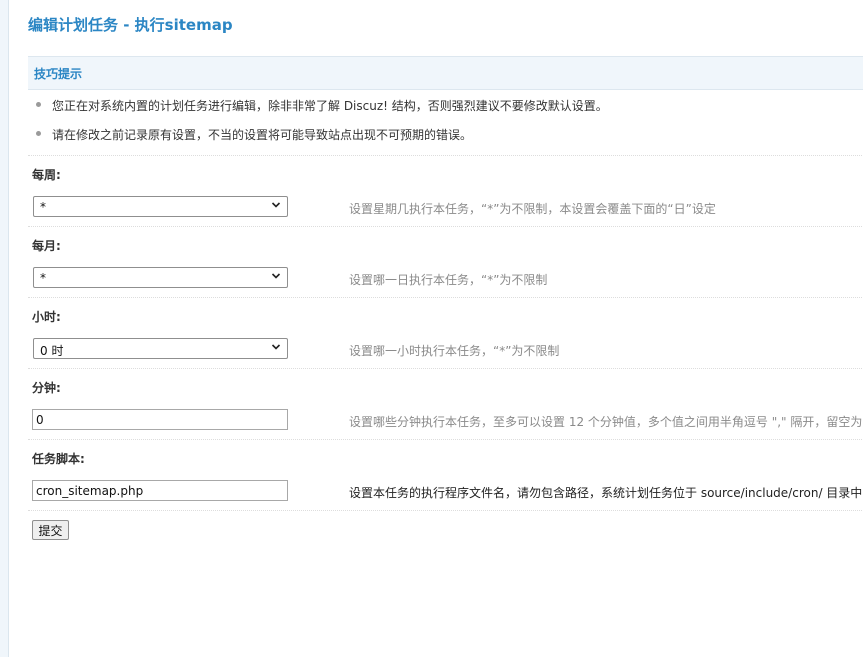 The width and height of the screenshot is (863, 657). Describe the element at coordinates (46, 246) in the screenshot. I see `day-label: 每月:` at that location.